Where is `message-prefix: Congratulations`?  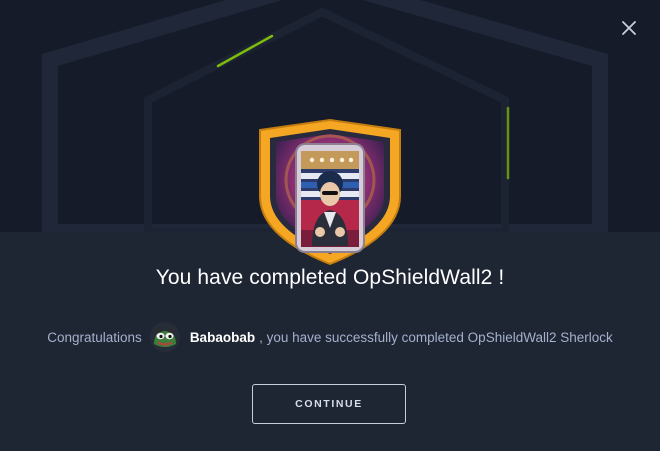
message-prefix: Congratulations is located at coordinates (94, 337).